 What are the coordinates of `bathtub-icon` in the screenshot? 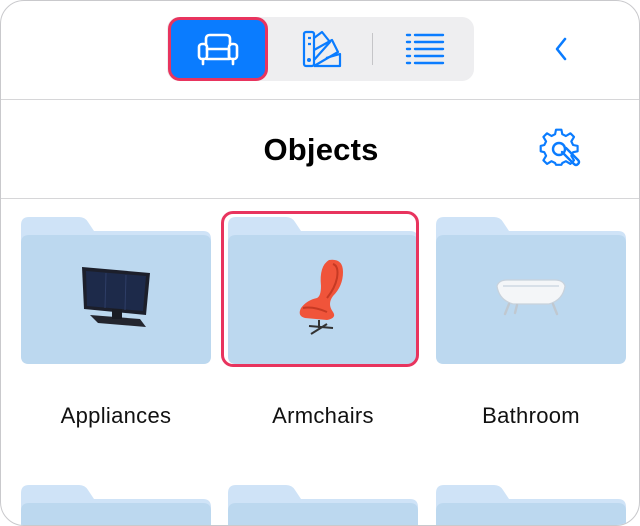 It's located at (531, 296).